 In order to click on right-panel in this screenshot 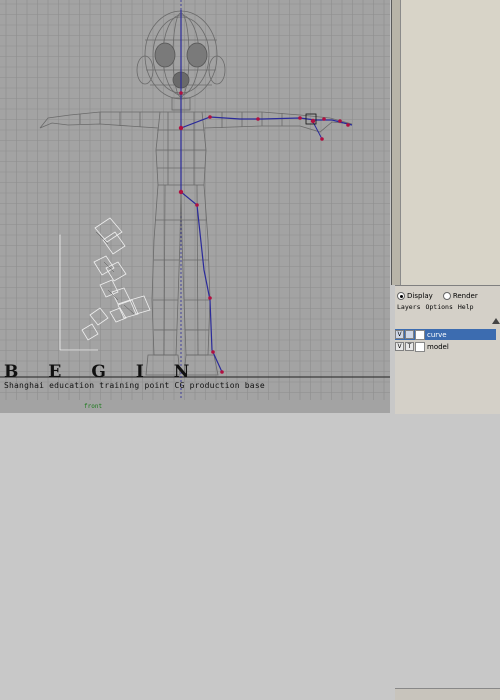, I will do `click(445, 142)`.